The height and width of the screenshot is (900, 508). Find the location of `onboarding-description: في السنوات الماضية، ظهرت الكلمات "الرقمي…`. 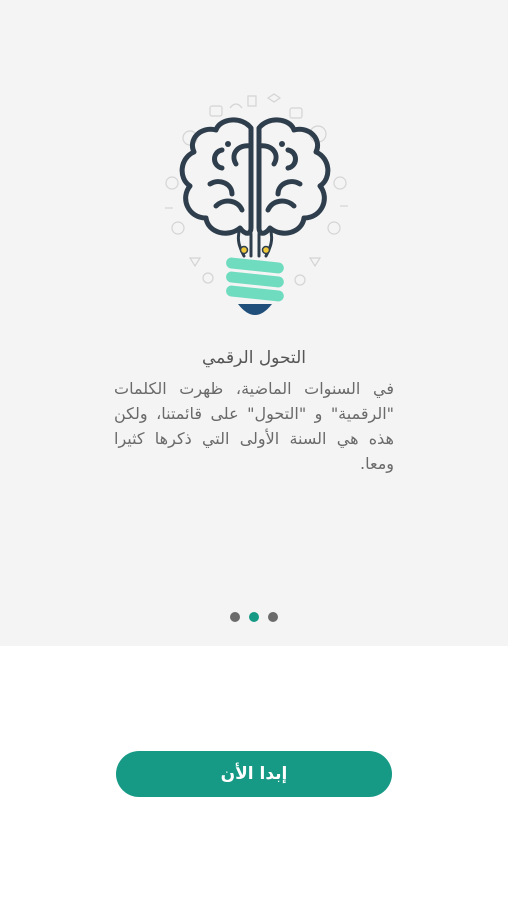

onboarding-description: في السنوات الماضية، ظهرت الكلمات "الرقمي… is located at coordinates (254, 426).